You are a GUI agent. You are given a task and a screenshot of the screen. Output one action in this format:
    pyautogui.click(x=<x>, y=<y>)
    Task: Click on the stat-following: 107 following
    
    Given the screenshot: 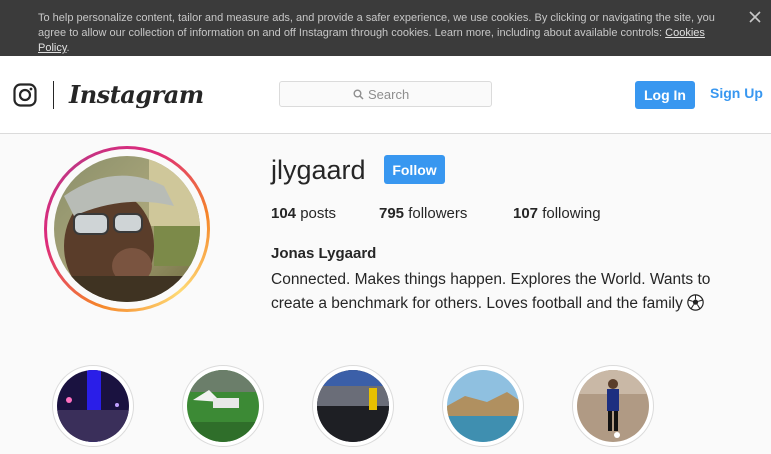 What is the action you would take?
    pyautogui.click(x=557, y=213)
    